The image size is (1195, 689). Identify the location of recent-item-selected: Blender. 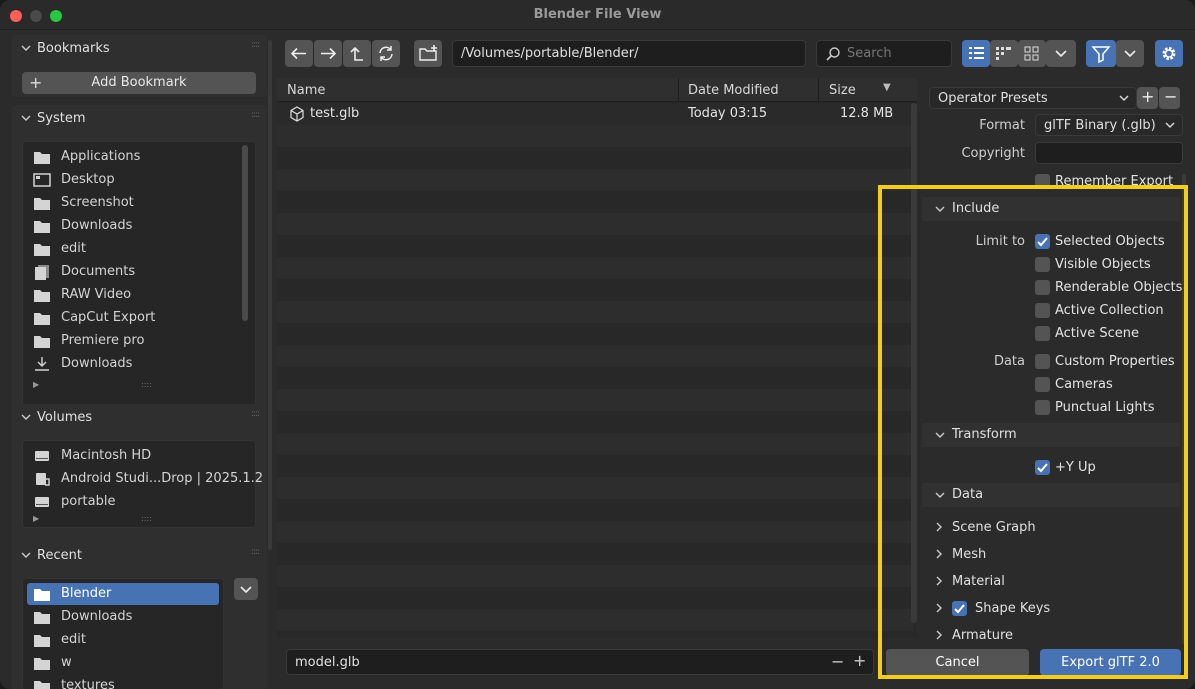
(123, 594).